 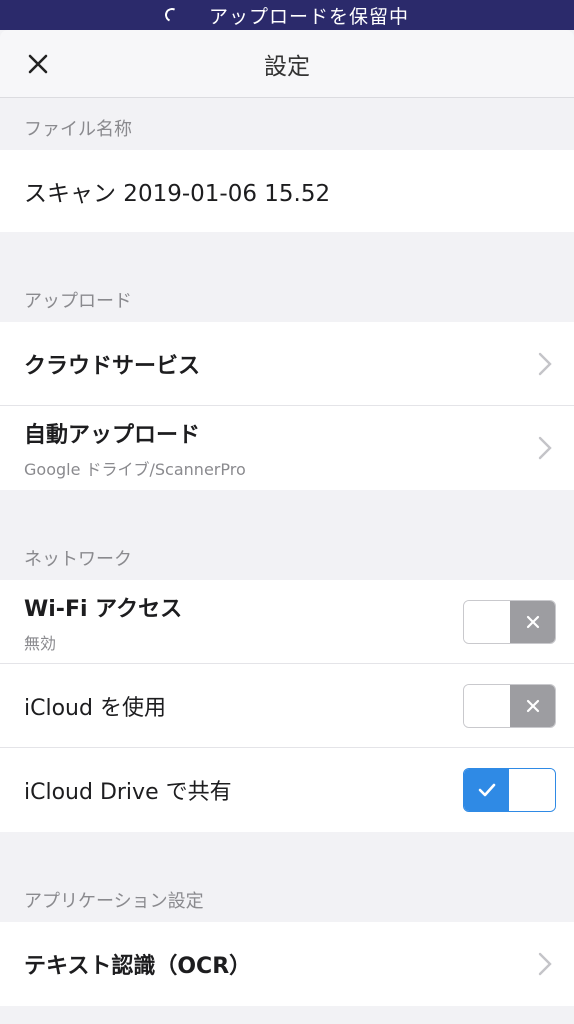 I want to click on status-bar: アップロードを保留中, so click(x=287, y=15).